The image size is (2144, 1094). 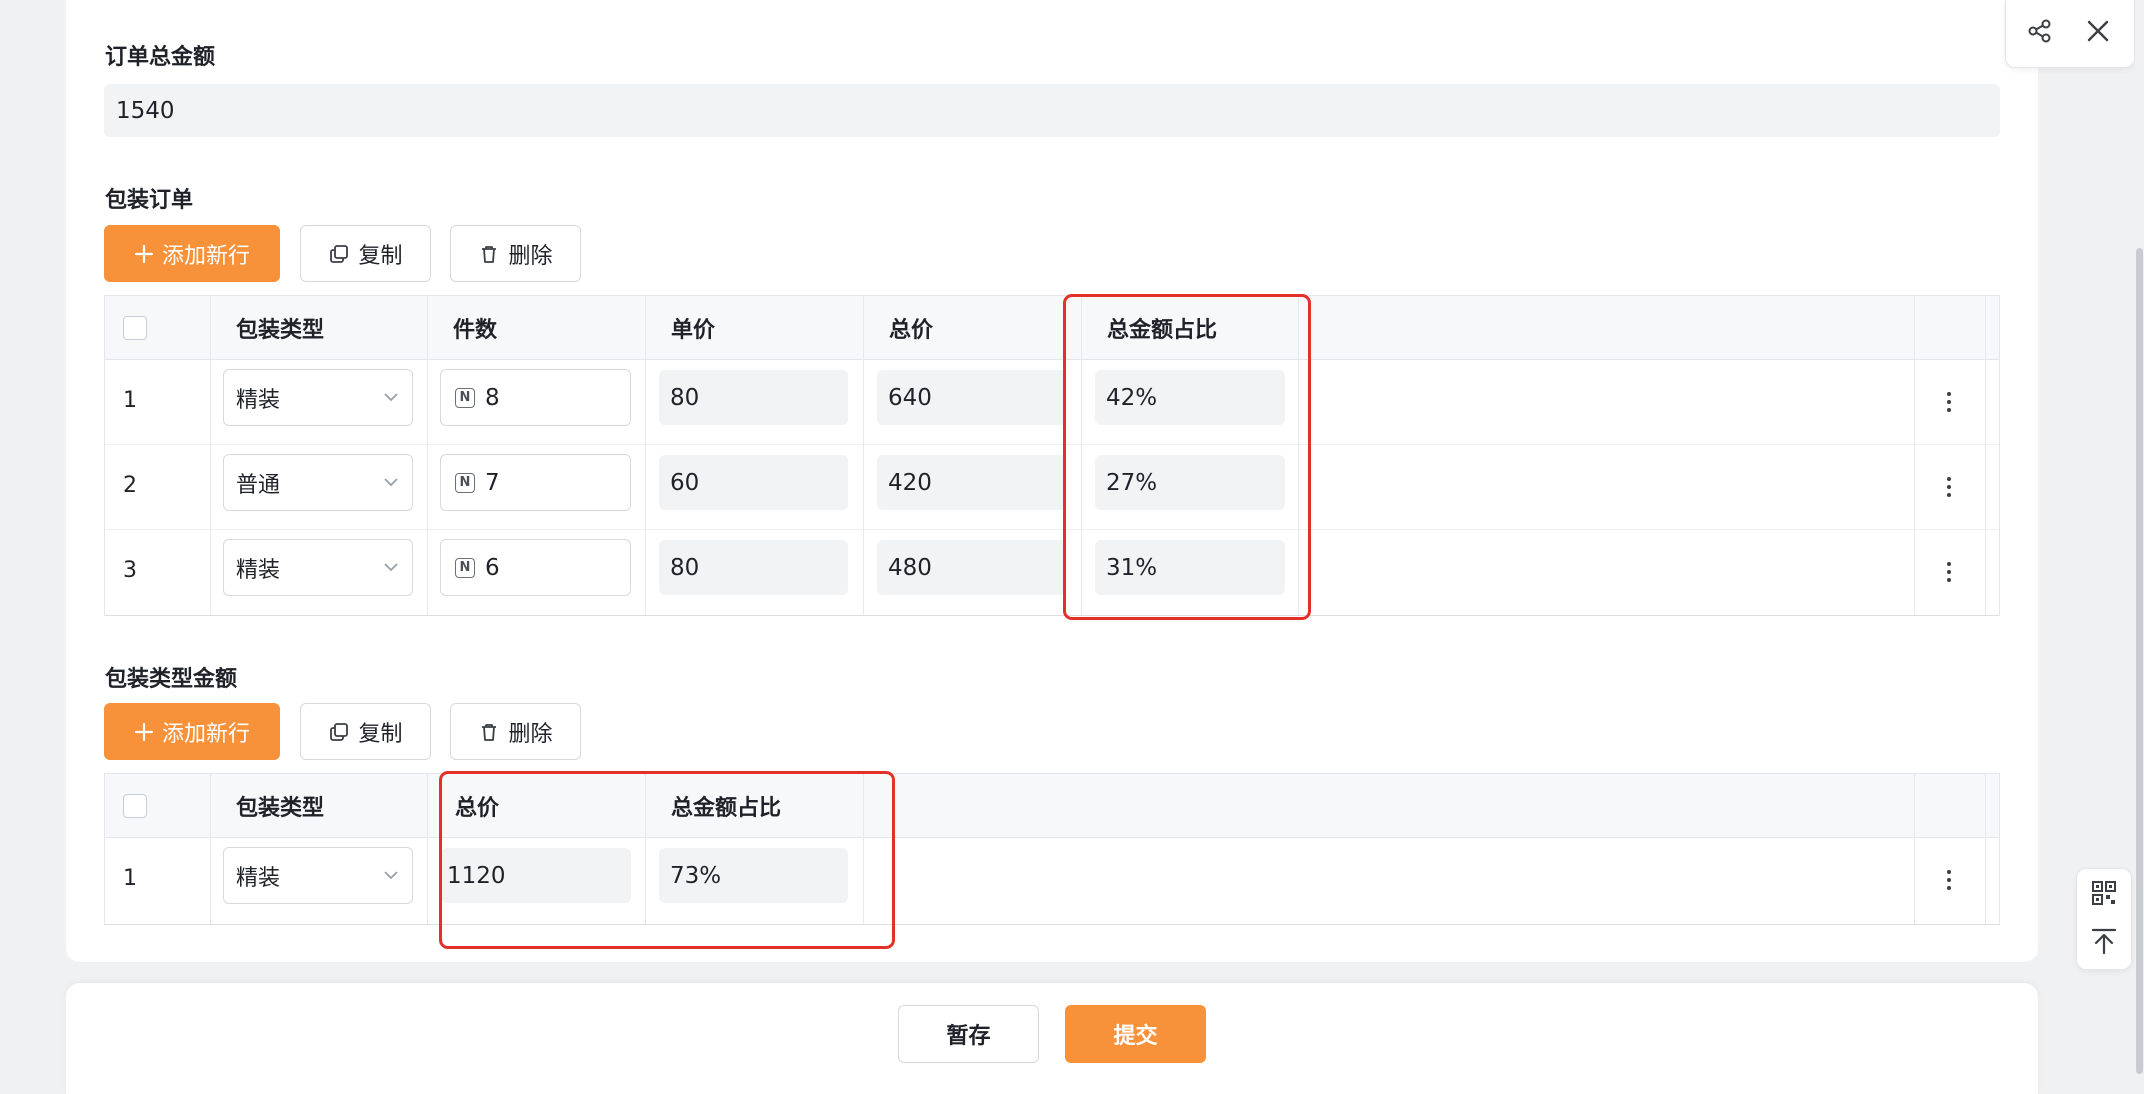 What do you see at coordinates (1052, 1038) in the screenshot?
I see `footer-bar` at bounding box center [1052, 1038].